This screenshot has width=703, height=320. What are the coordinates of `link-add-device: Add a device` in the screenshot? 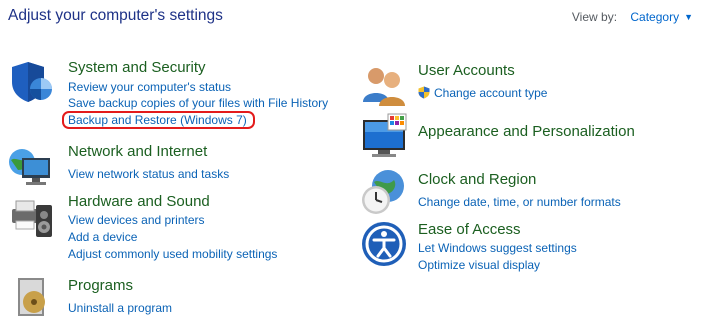 It's located at (102, 237).